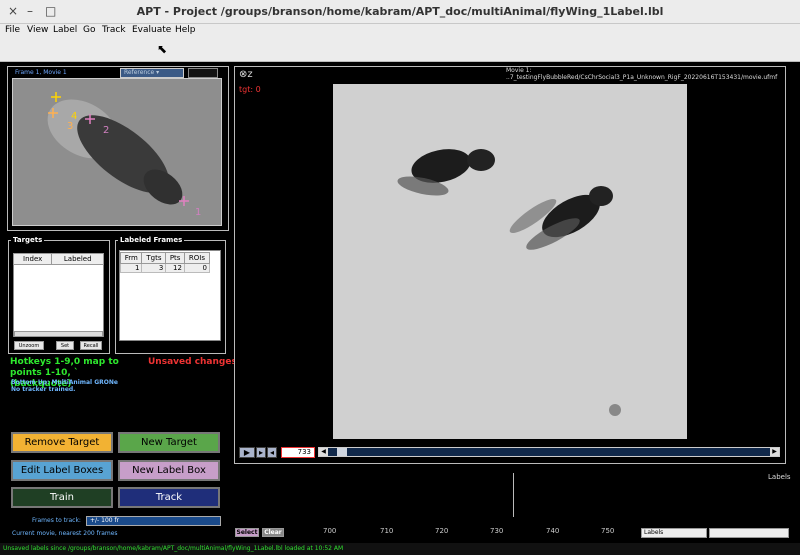 This screenshot has height=555, width=800. What do you see at coordinates (549, 452) in the screenshot?
I see `frame-slider: ◀ ▶` at bounding box center [549, 452].